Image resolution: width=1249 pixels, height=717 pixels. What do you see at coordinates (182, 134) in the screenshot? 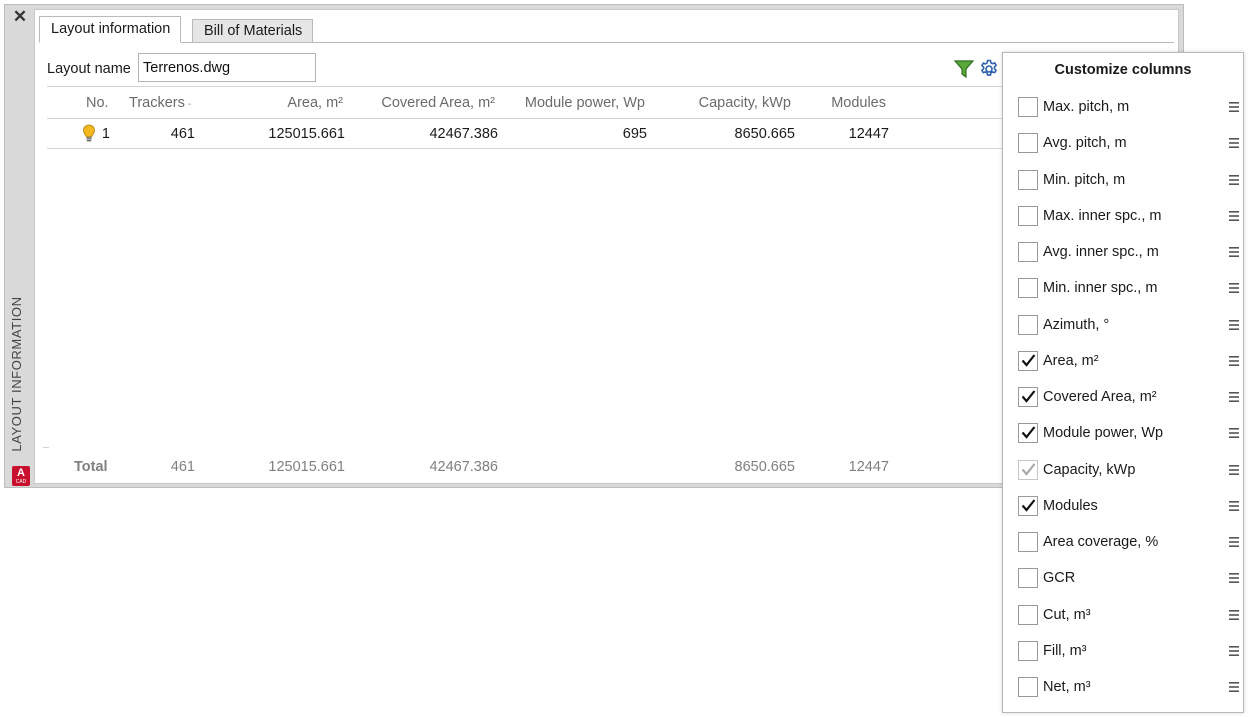
I see `cell-trackers: 461` at bounding box center [182, 134].